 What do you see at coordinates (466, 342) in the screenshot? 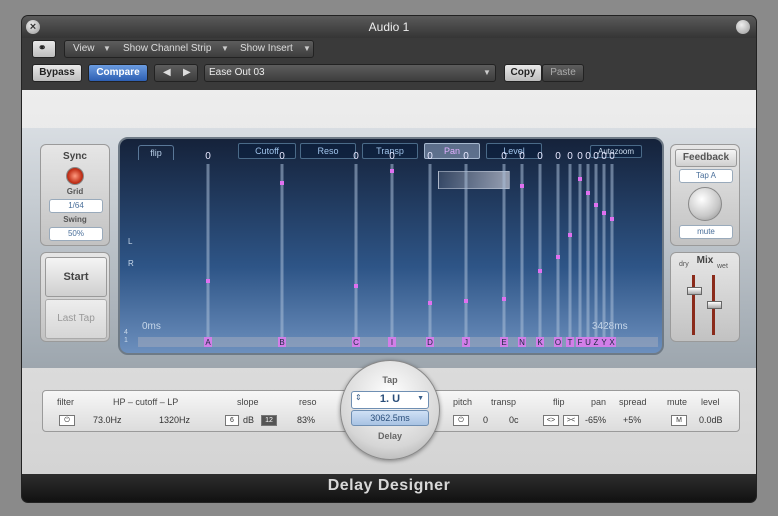
I see `tap-letter: J` at bounding box center [466, 342].